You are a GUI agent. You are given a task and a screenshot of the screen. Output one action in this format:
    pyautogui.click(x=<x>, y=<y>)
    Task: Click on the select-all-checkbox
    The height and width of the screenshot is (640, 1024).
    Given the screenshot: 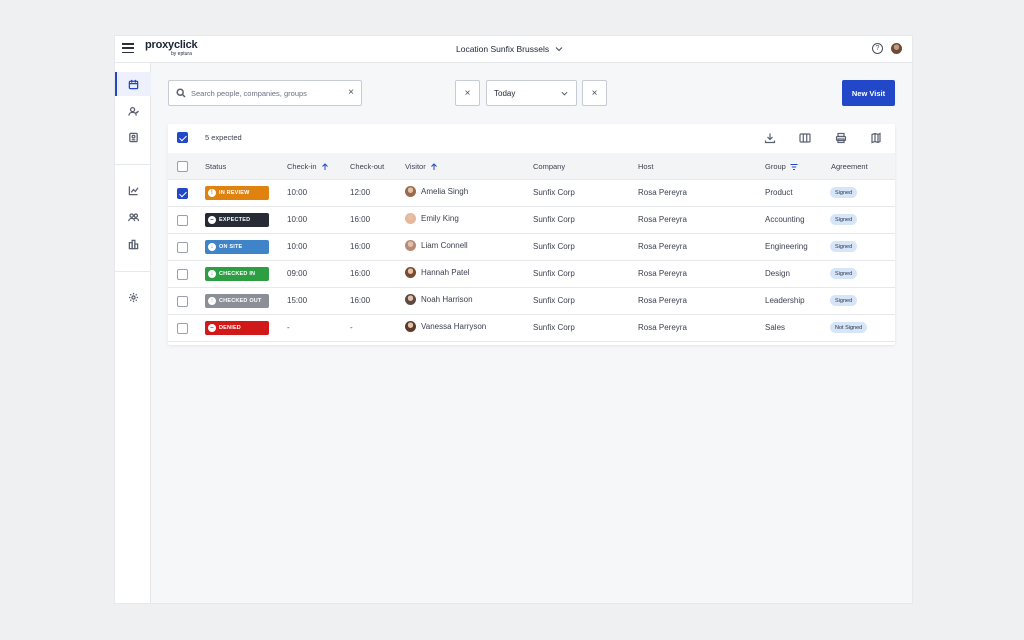 What is the action you would take?
    pyautogui.click(x=182, y=166)
    